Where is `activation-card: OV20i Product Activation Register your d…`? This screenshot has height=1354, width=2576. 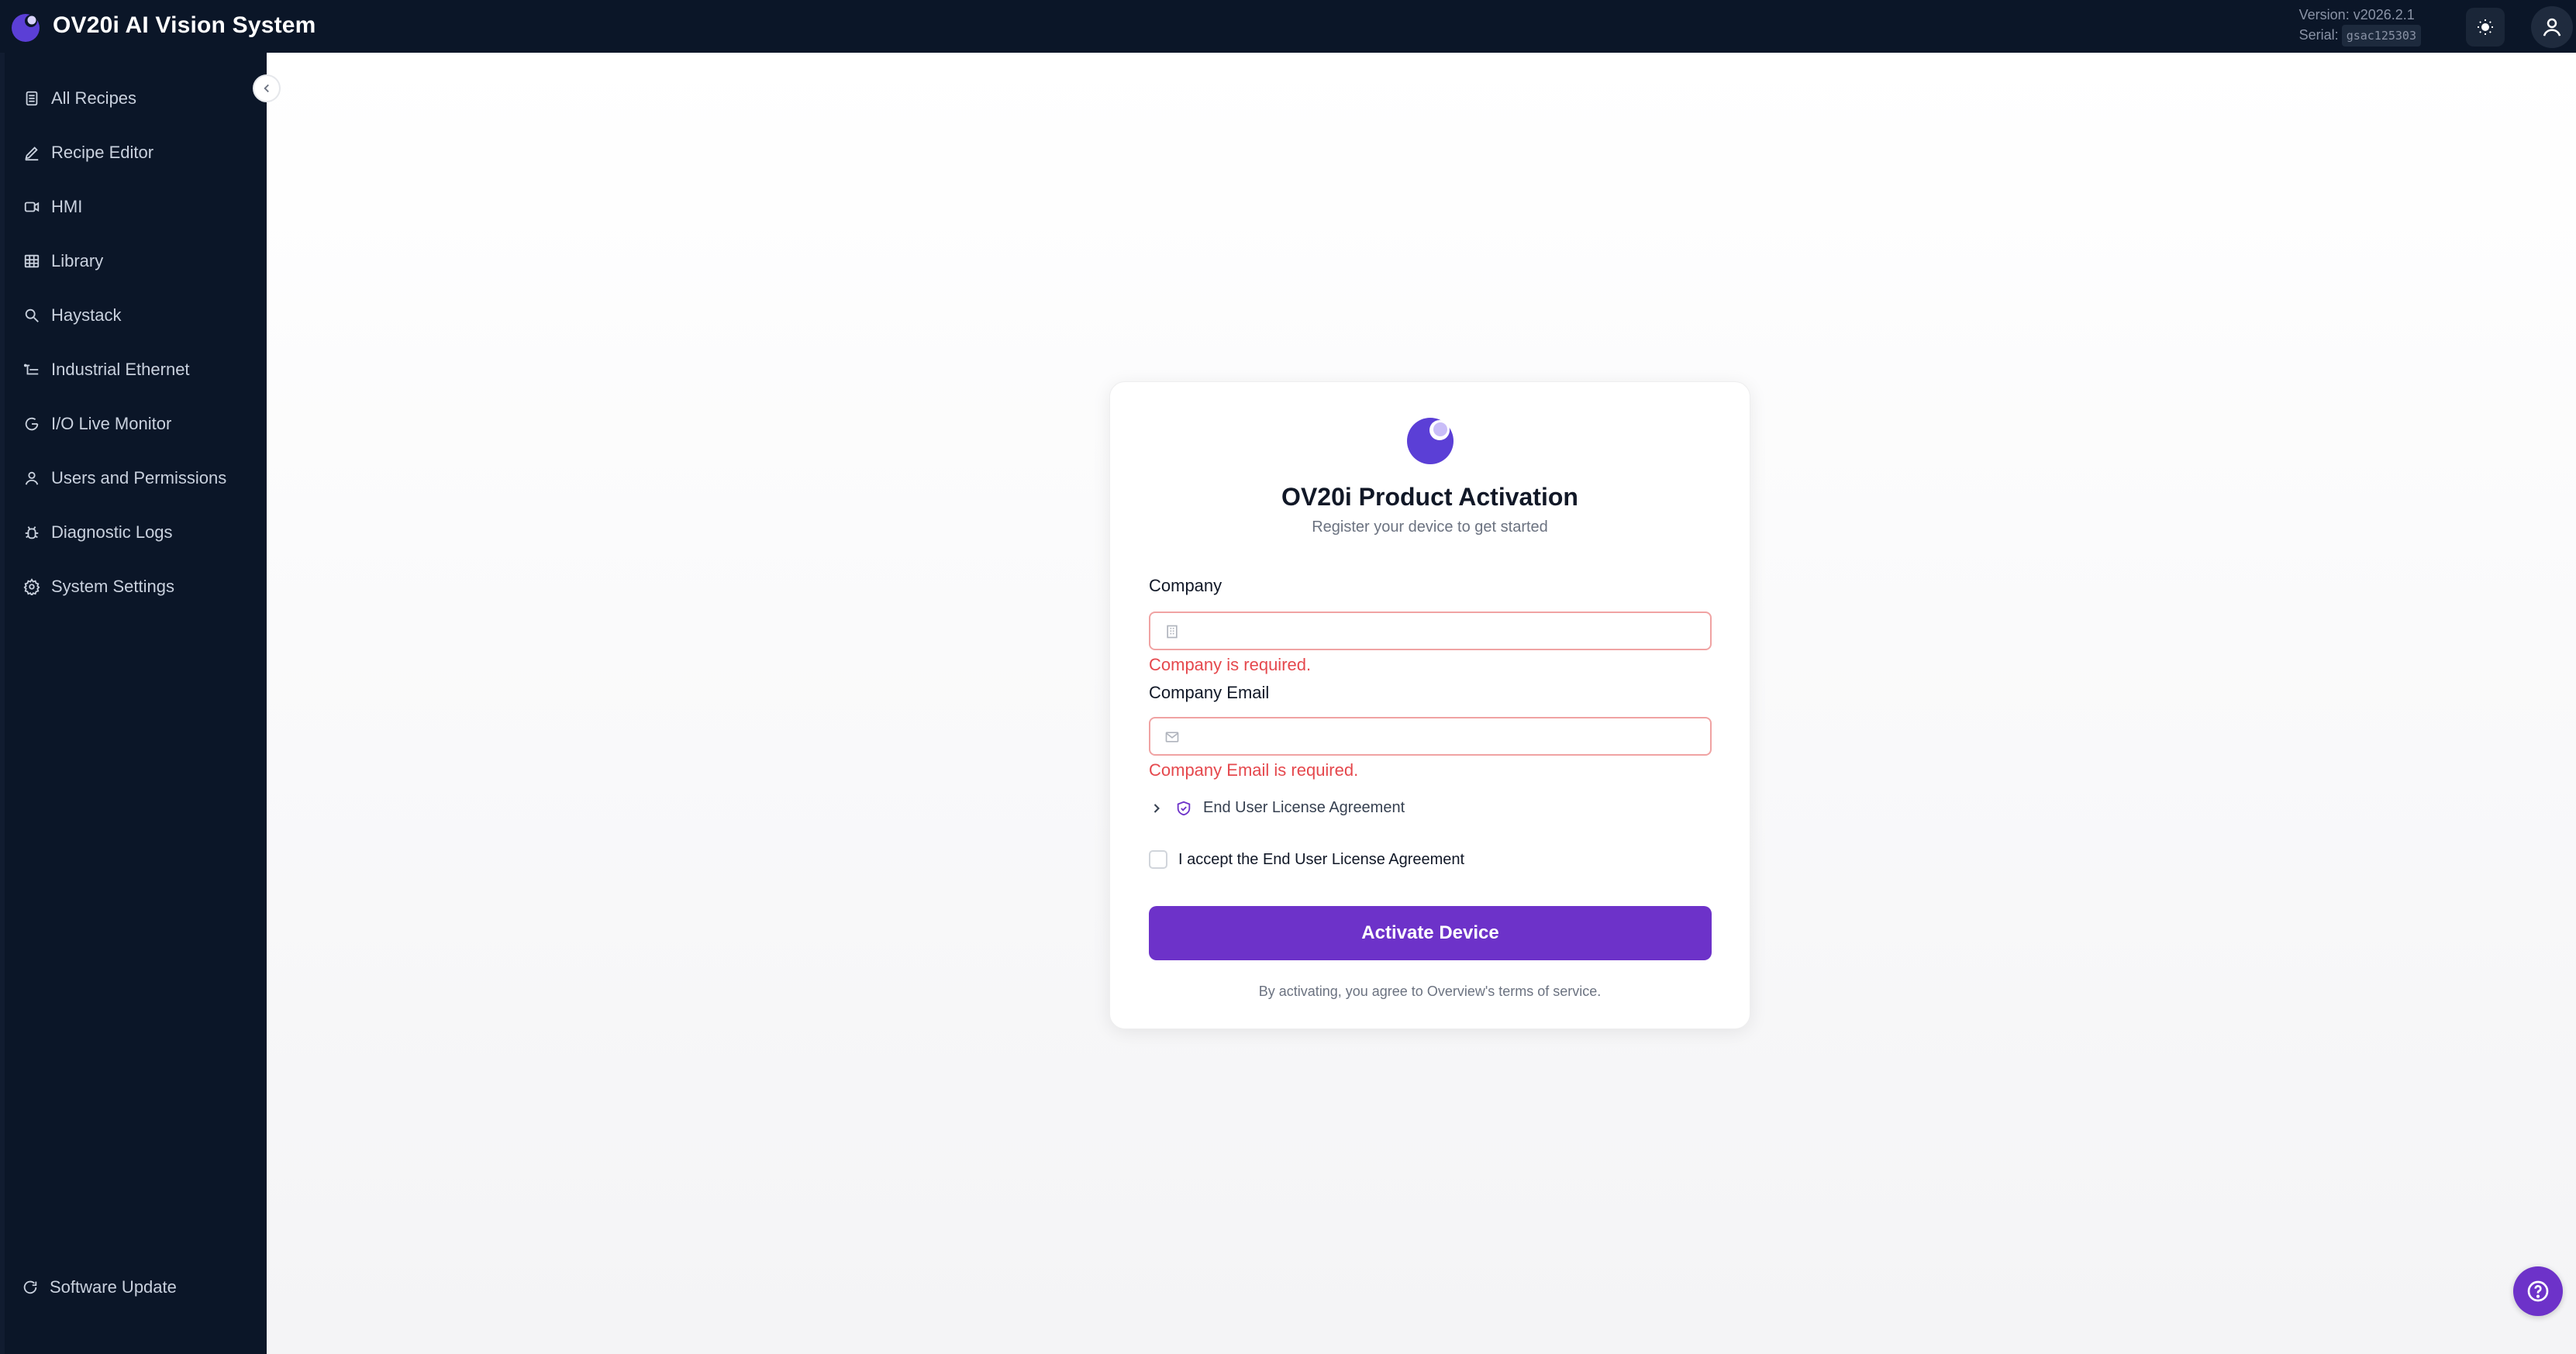
activation-card: OV20i Product Activation Register your d… is located at coordinates (1429, 705).